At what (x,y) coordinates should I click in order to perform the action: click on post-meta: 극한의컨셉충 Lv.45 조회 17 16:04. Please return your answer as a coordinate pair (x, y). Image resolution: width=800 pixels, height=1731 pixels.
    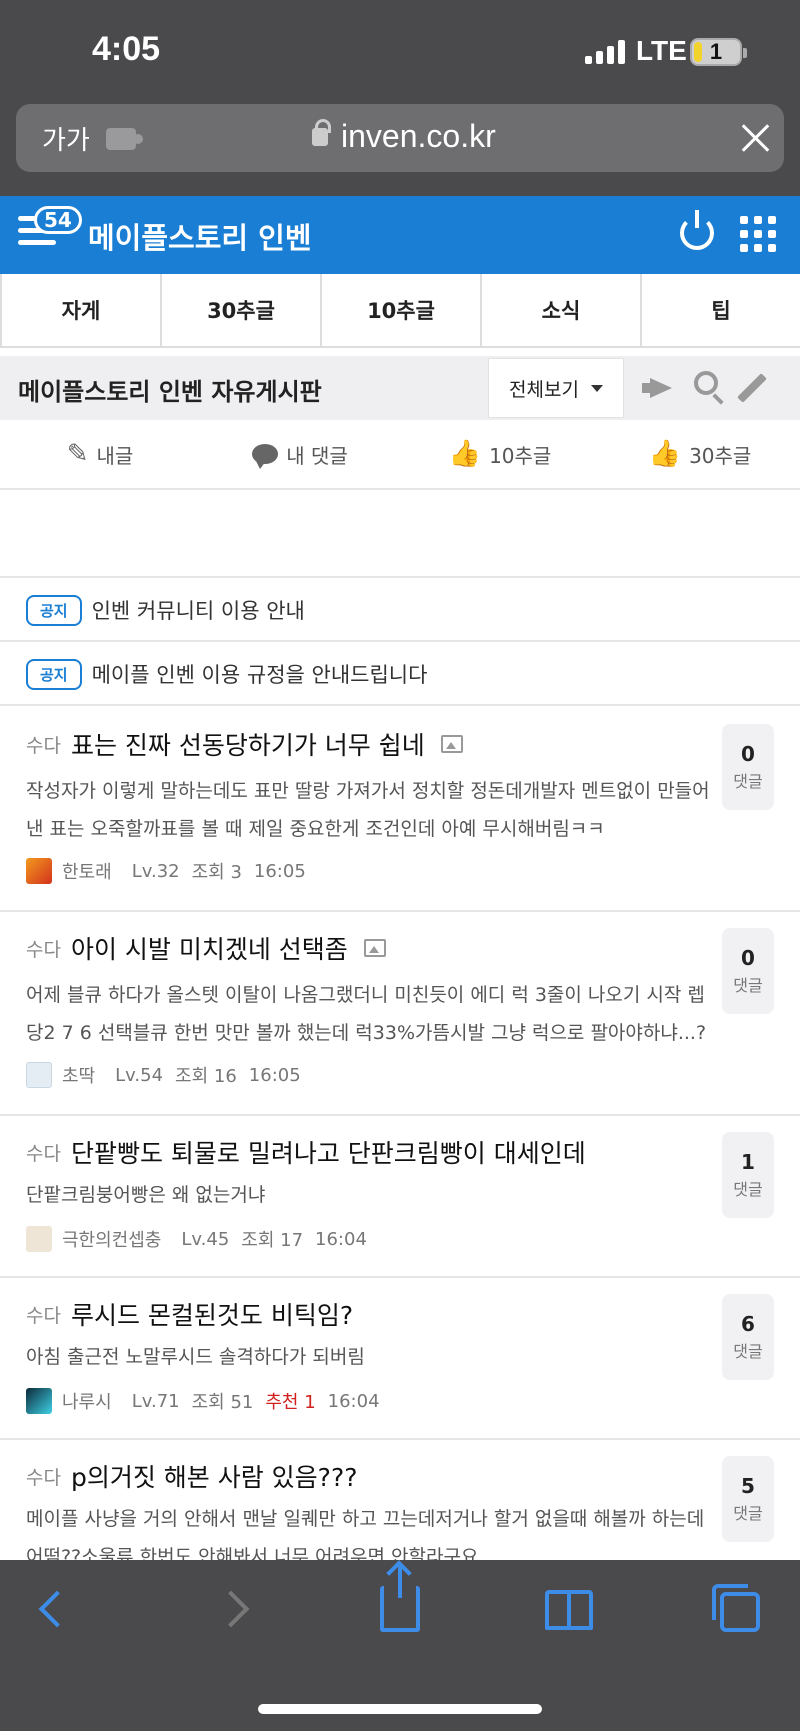
    Looking at the image, I should click on (196, 1239).